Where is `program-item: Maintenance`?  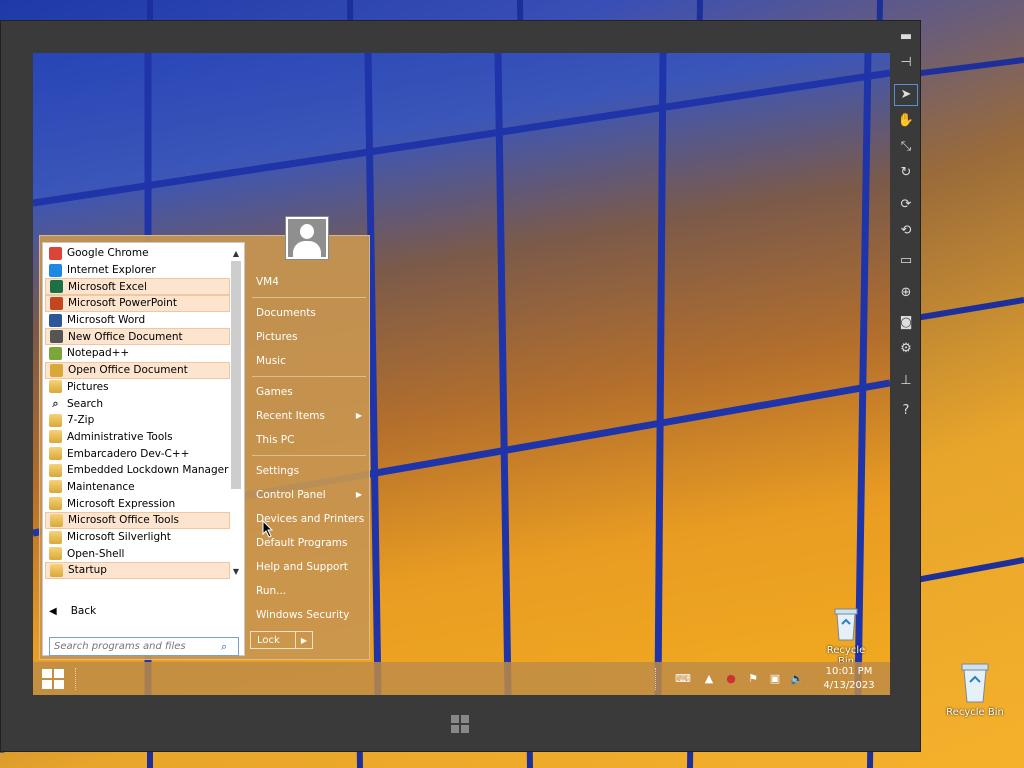
program-item: Maintenance is located at coordinates (137, 487).